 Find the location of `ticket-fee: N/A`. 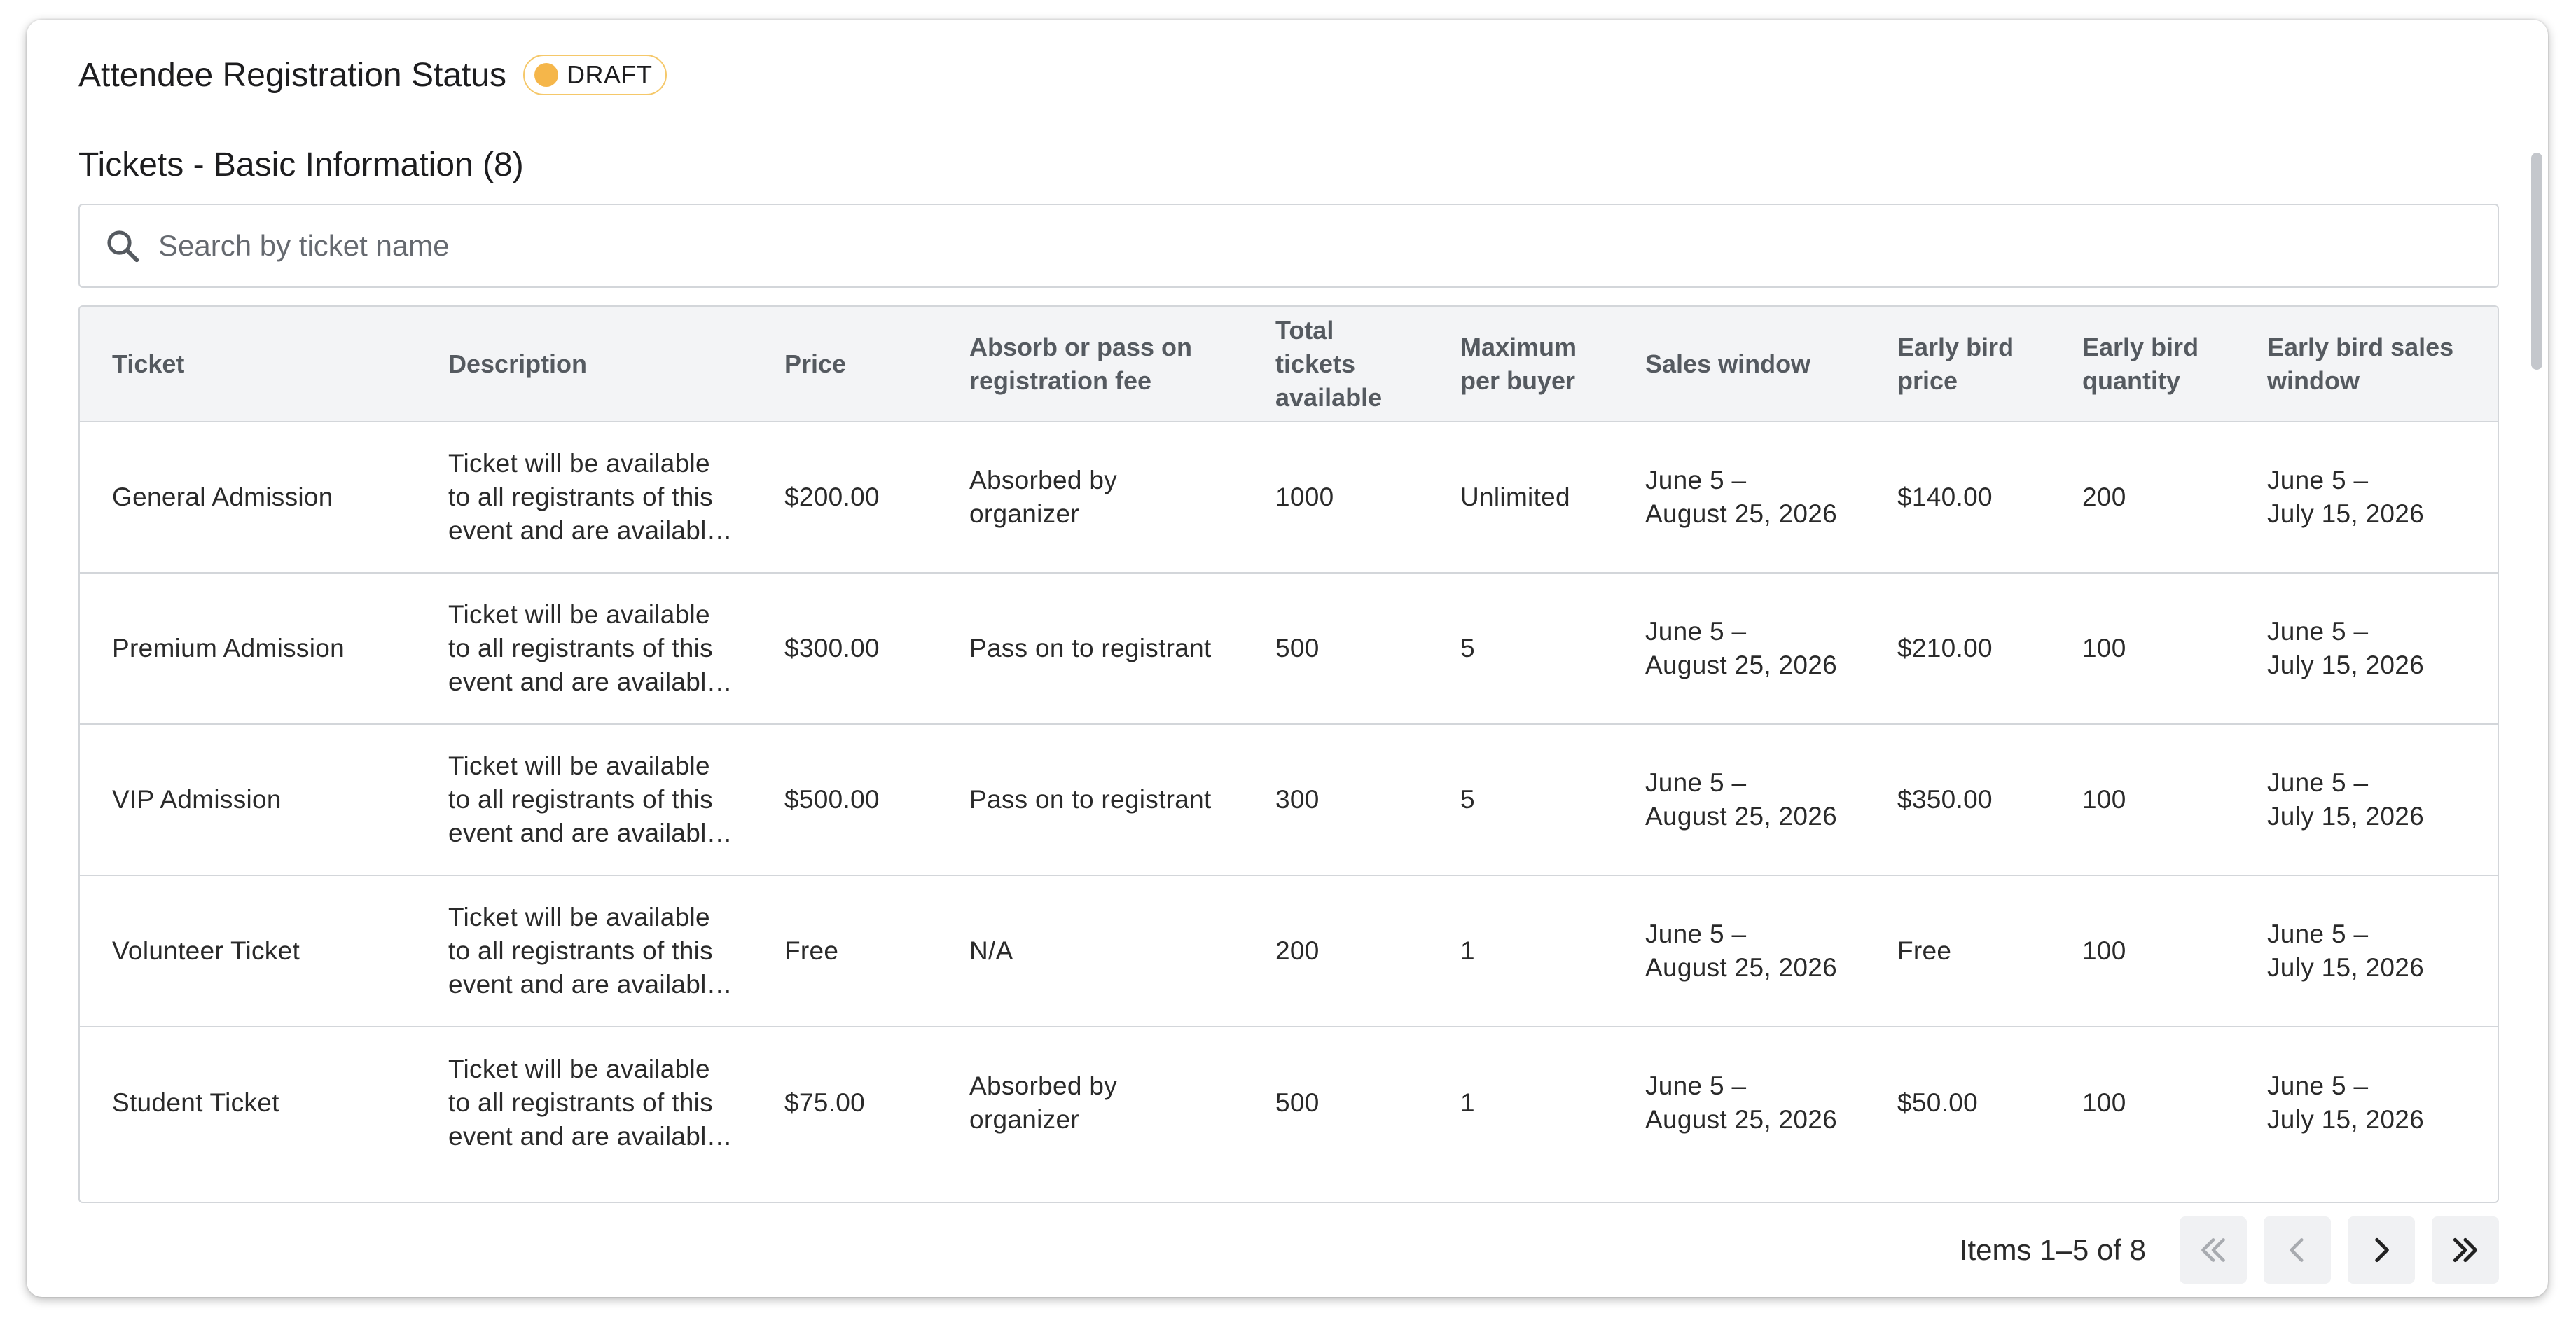

ticket-fee: N/A is located at coordinates (1090, 951).